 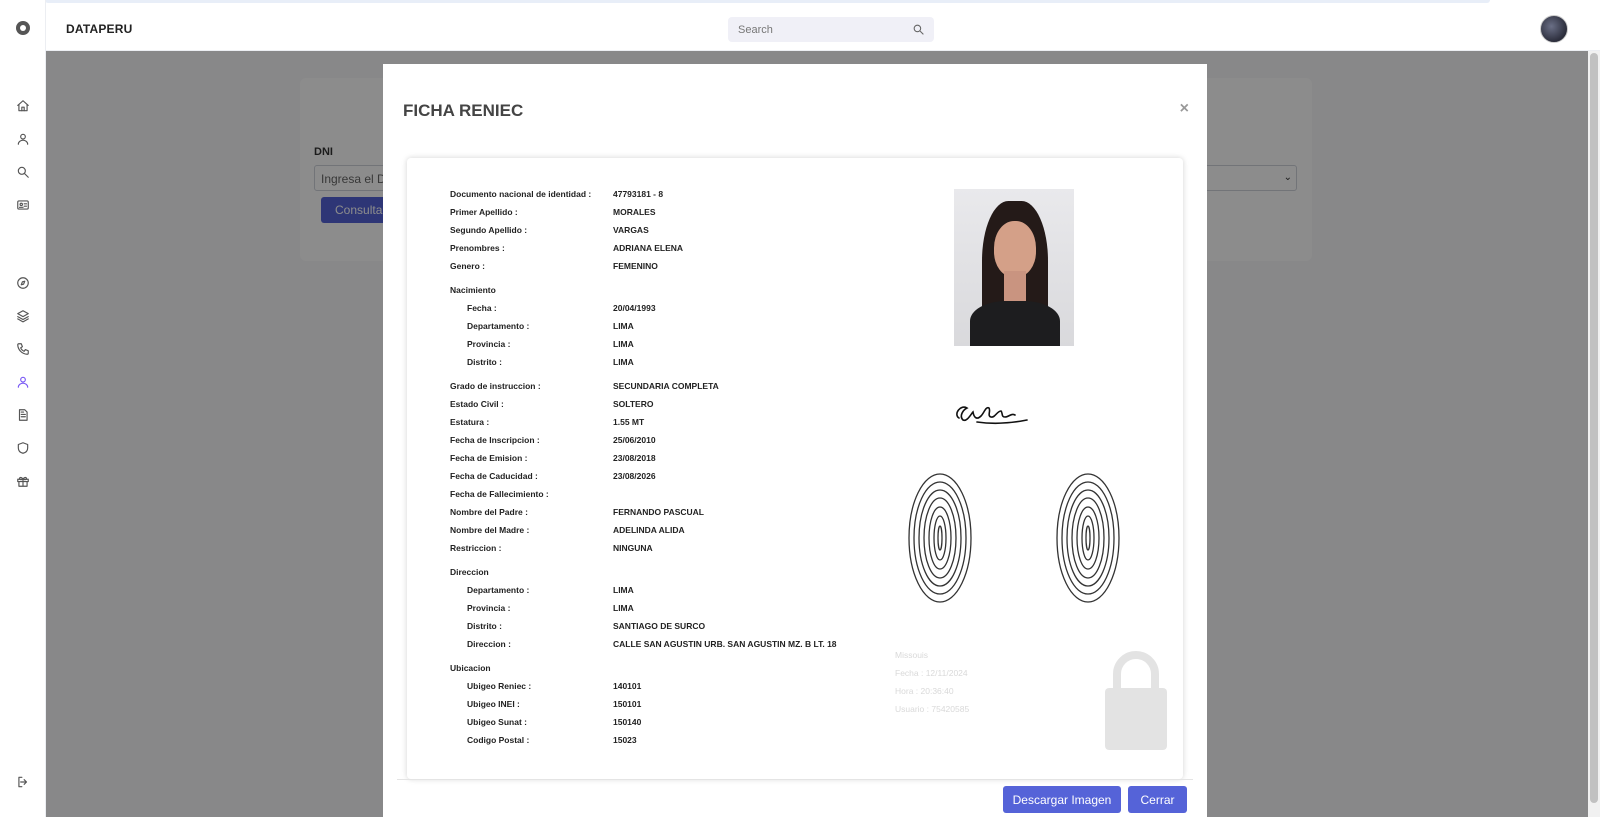 I want to click on field-label: Fecha de Inscripcion :, so click(x=495, y=440).